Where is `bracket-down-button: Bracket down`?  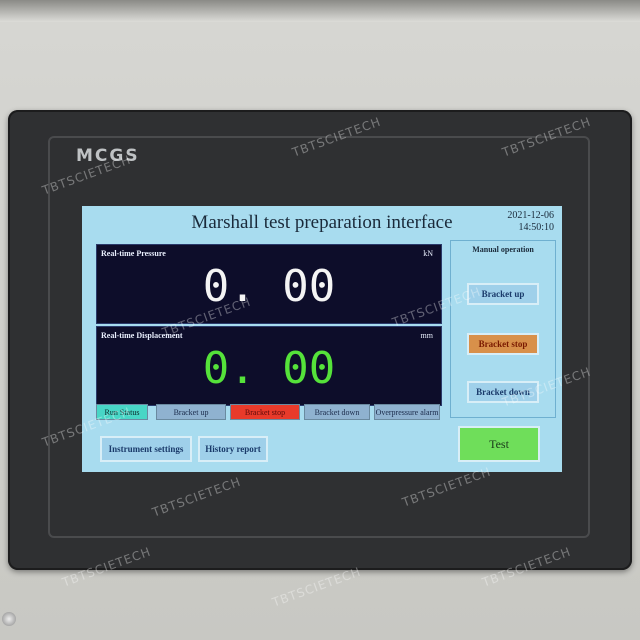 bracket-down-button: Bracket down is located at coordinates (503, 392).